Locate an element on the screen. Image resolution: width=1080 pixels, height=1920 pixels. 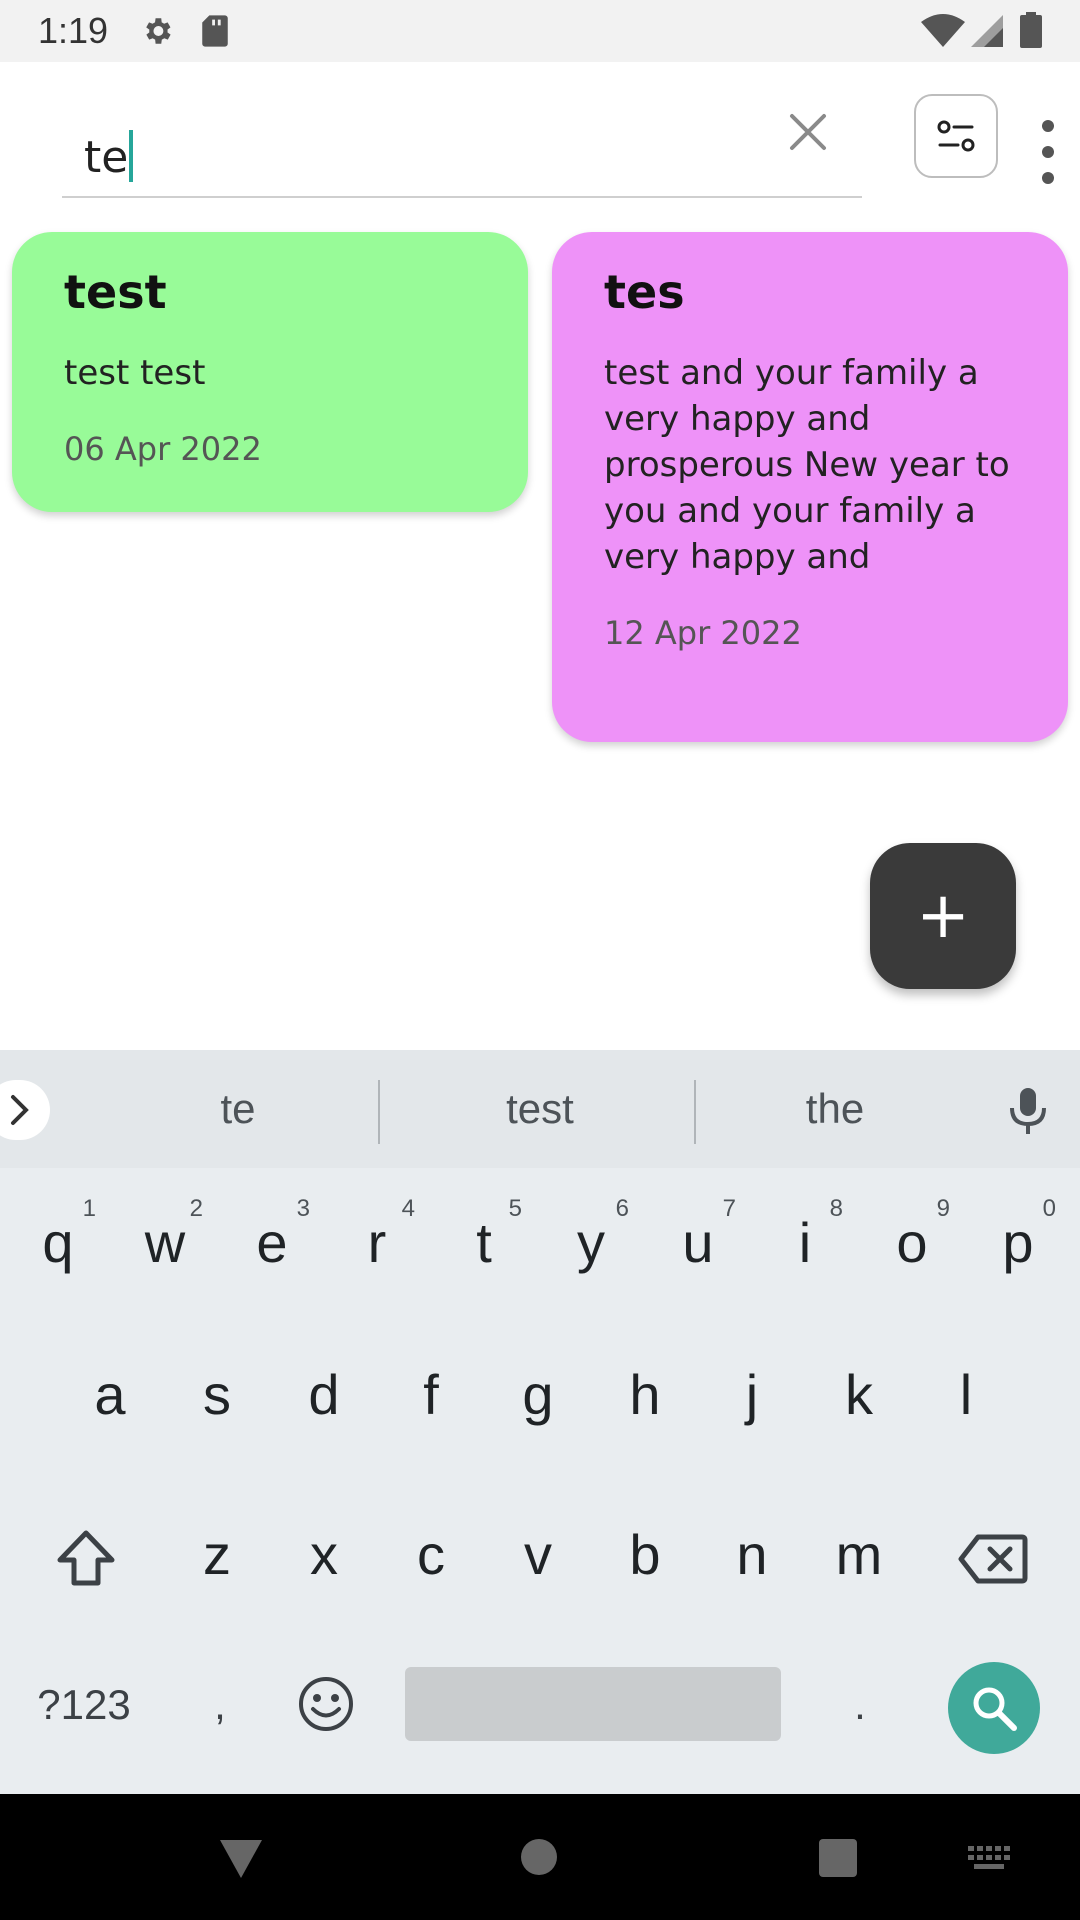
key-q: q1 is located at coordinates (58, 1243).